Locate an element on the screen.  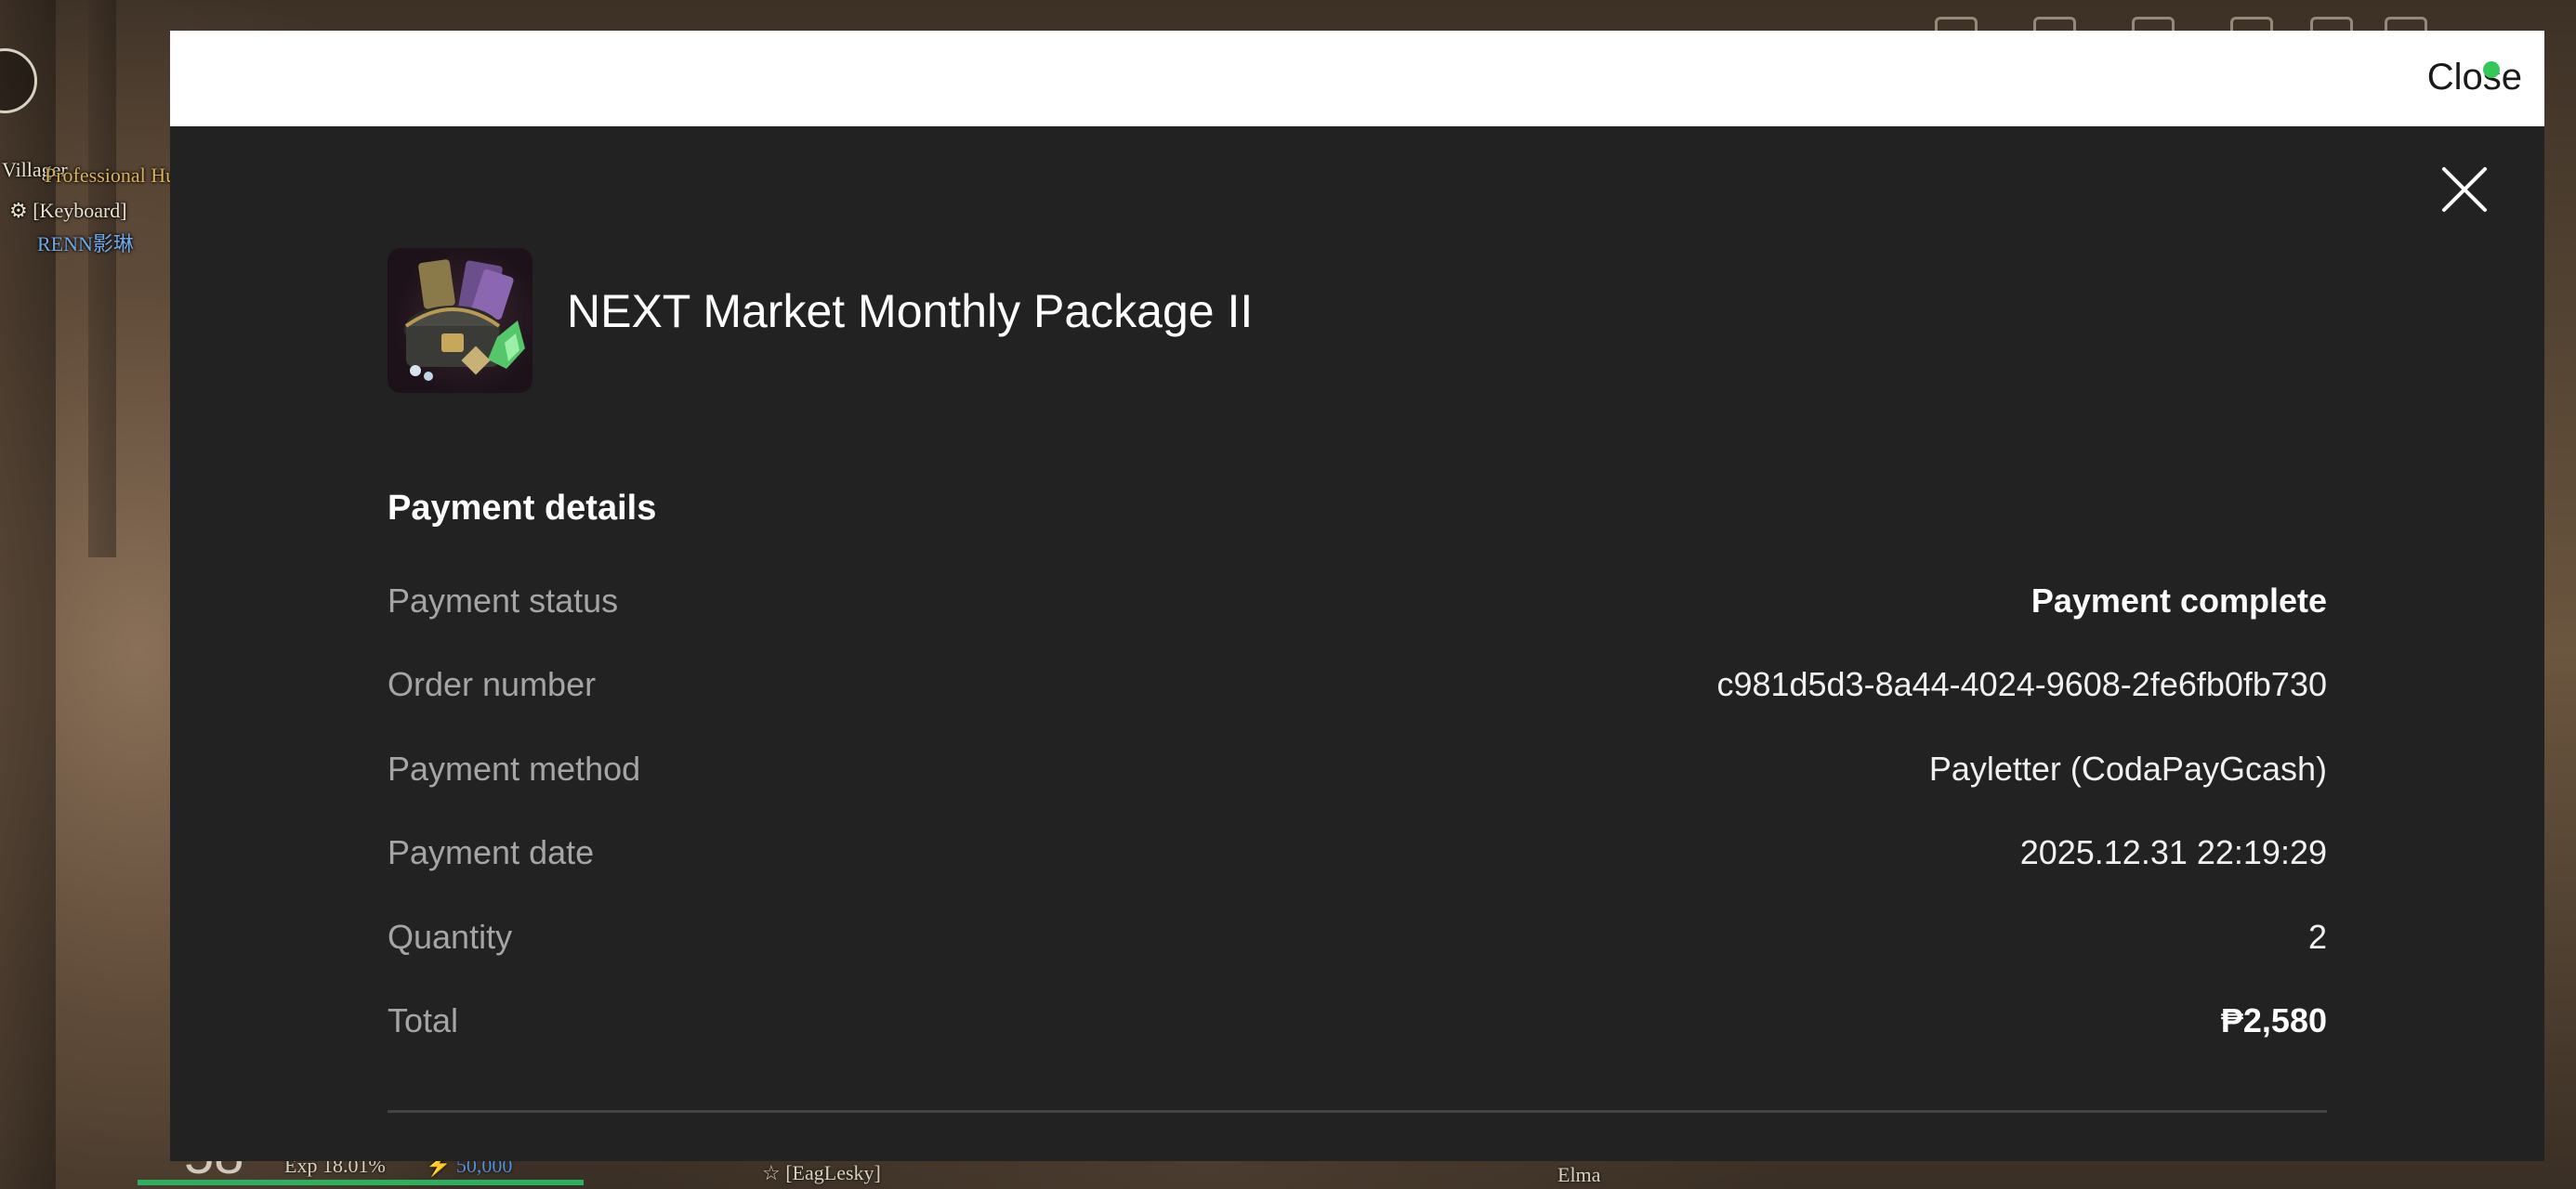
detail-label: Payment status is located at coordinates (503, 600).